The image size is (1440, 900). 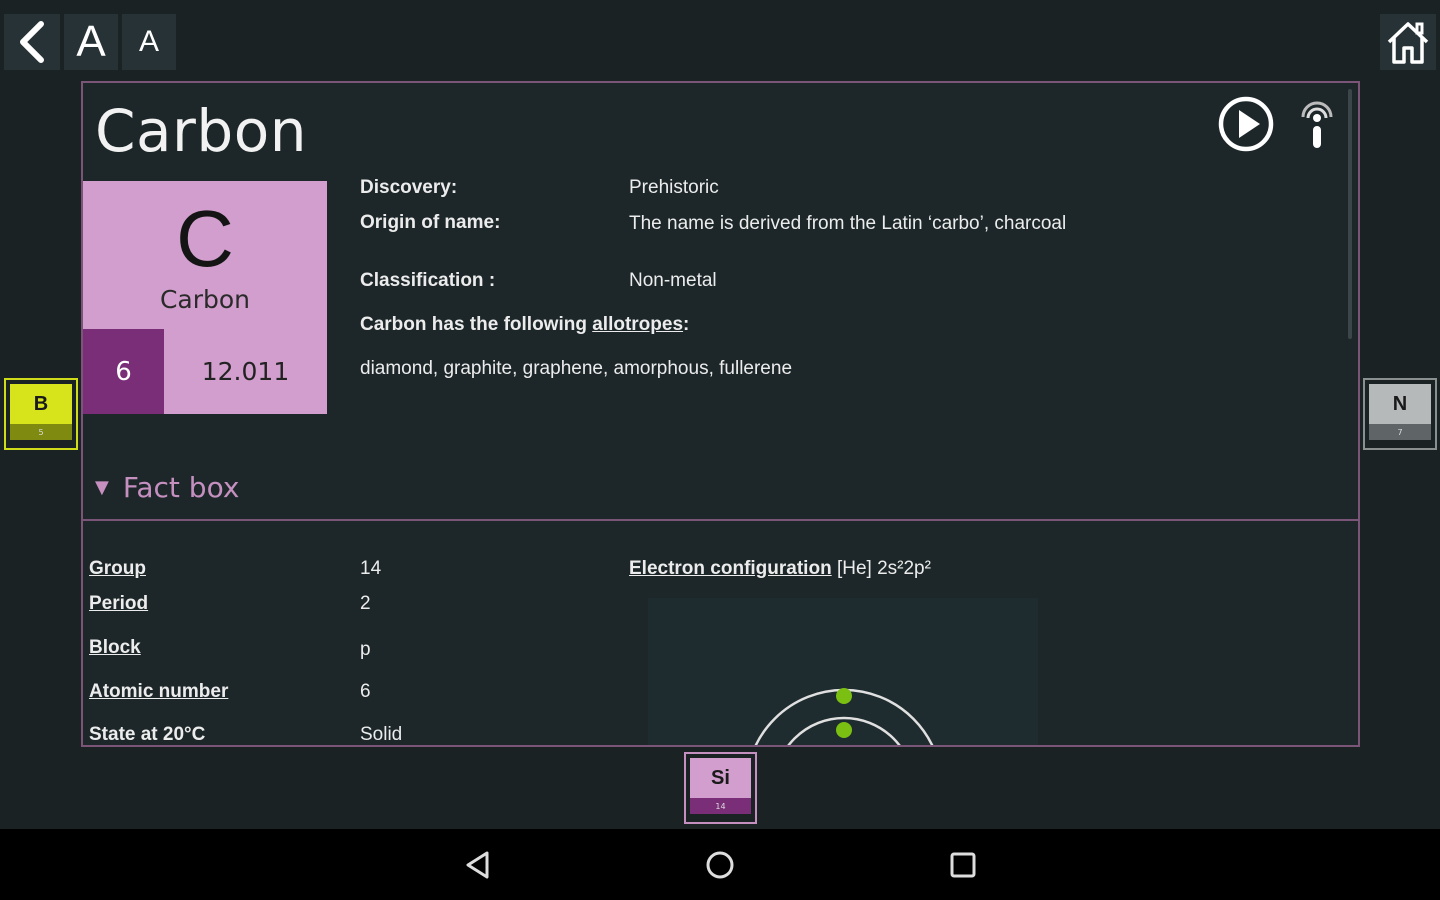 I want to click on neighbor-right-number: 7, so click(x=1400, y=432).